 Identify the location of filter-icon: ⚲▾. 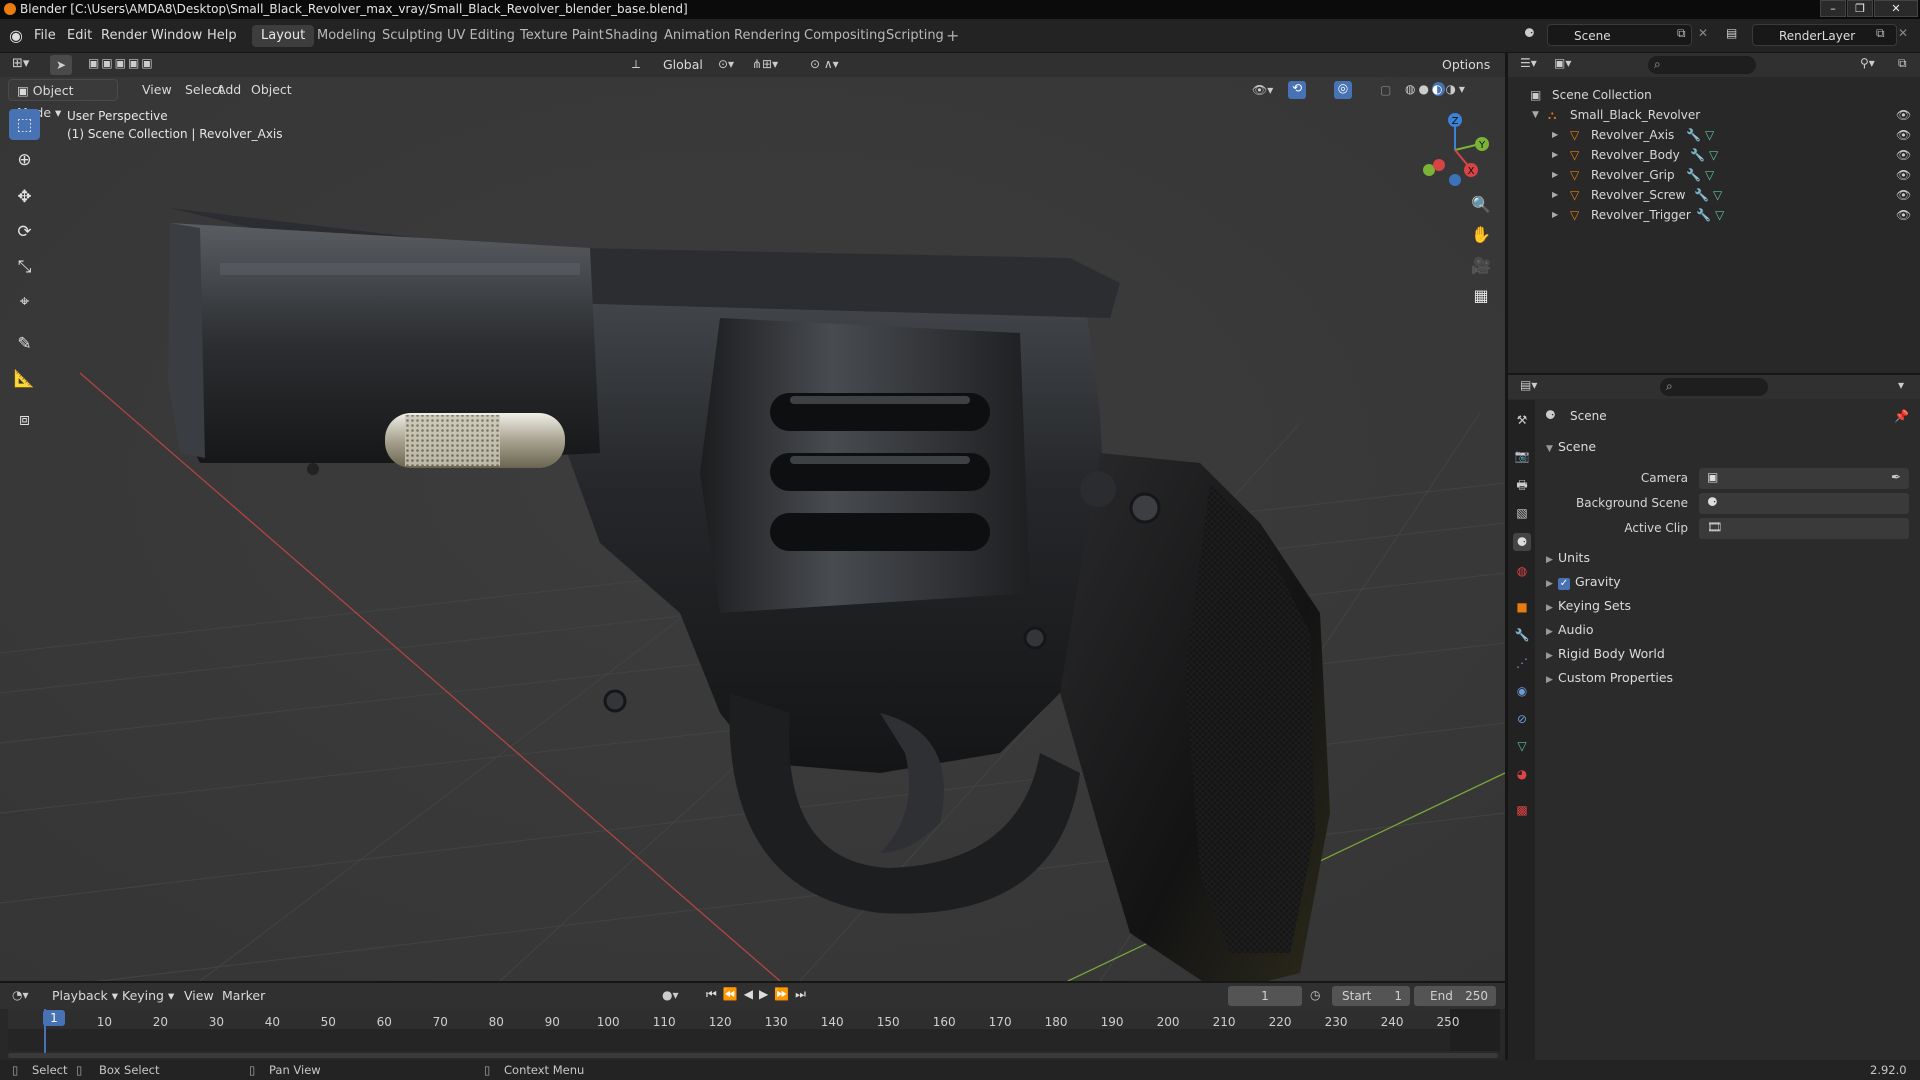
(1867, 63).